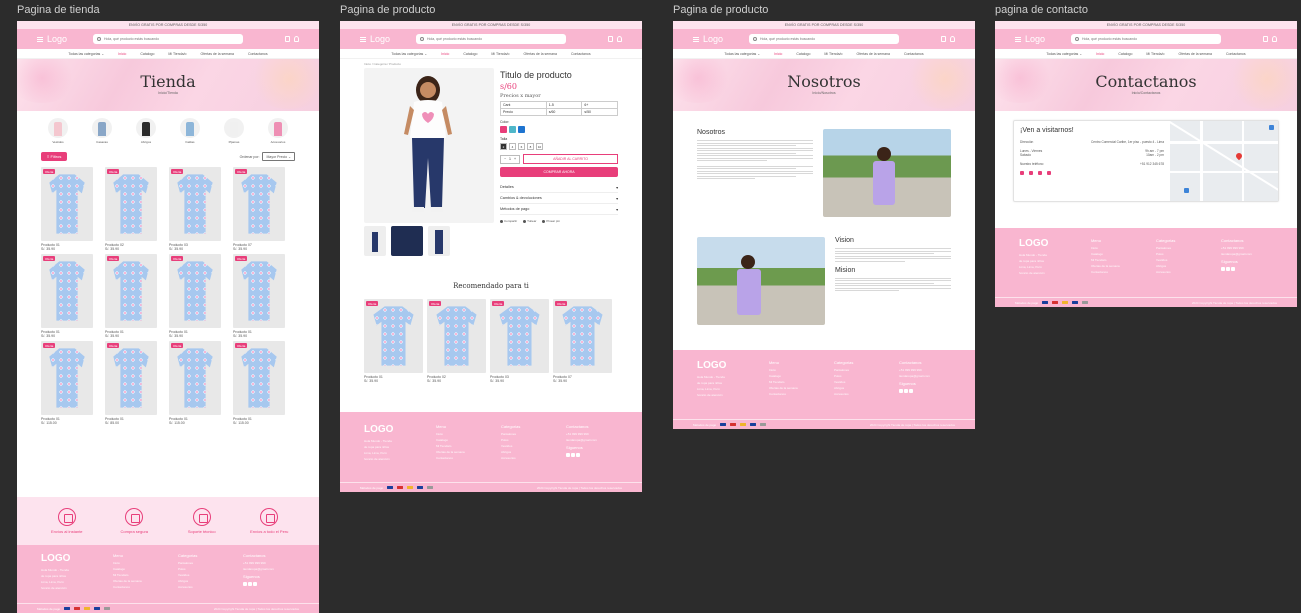  Describe the element at coordinates (146, 131) in the screenshot. I see `category-item: Abrigos` at that location.